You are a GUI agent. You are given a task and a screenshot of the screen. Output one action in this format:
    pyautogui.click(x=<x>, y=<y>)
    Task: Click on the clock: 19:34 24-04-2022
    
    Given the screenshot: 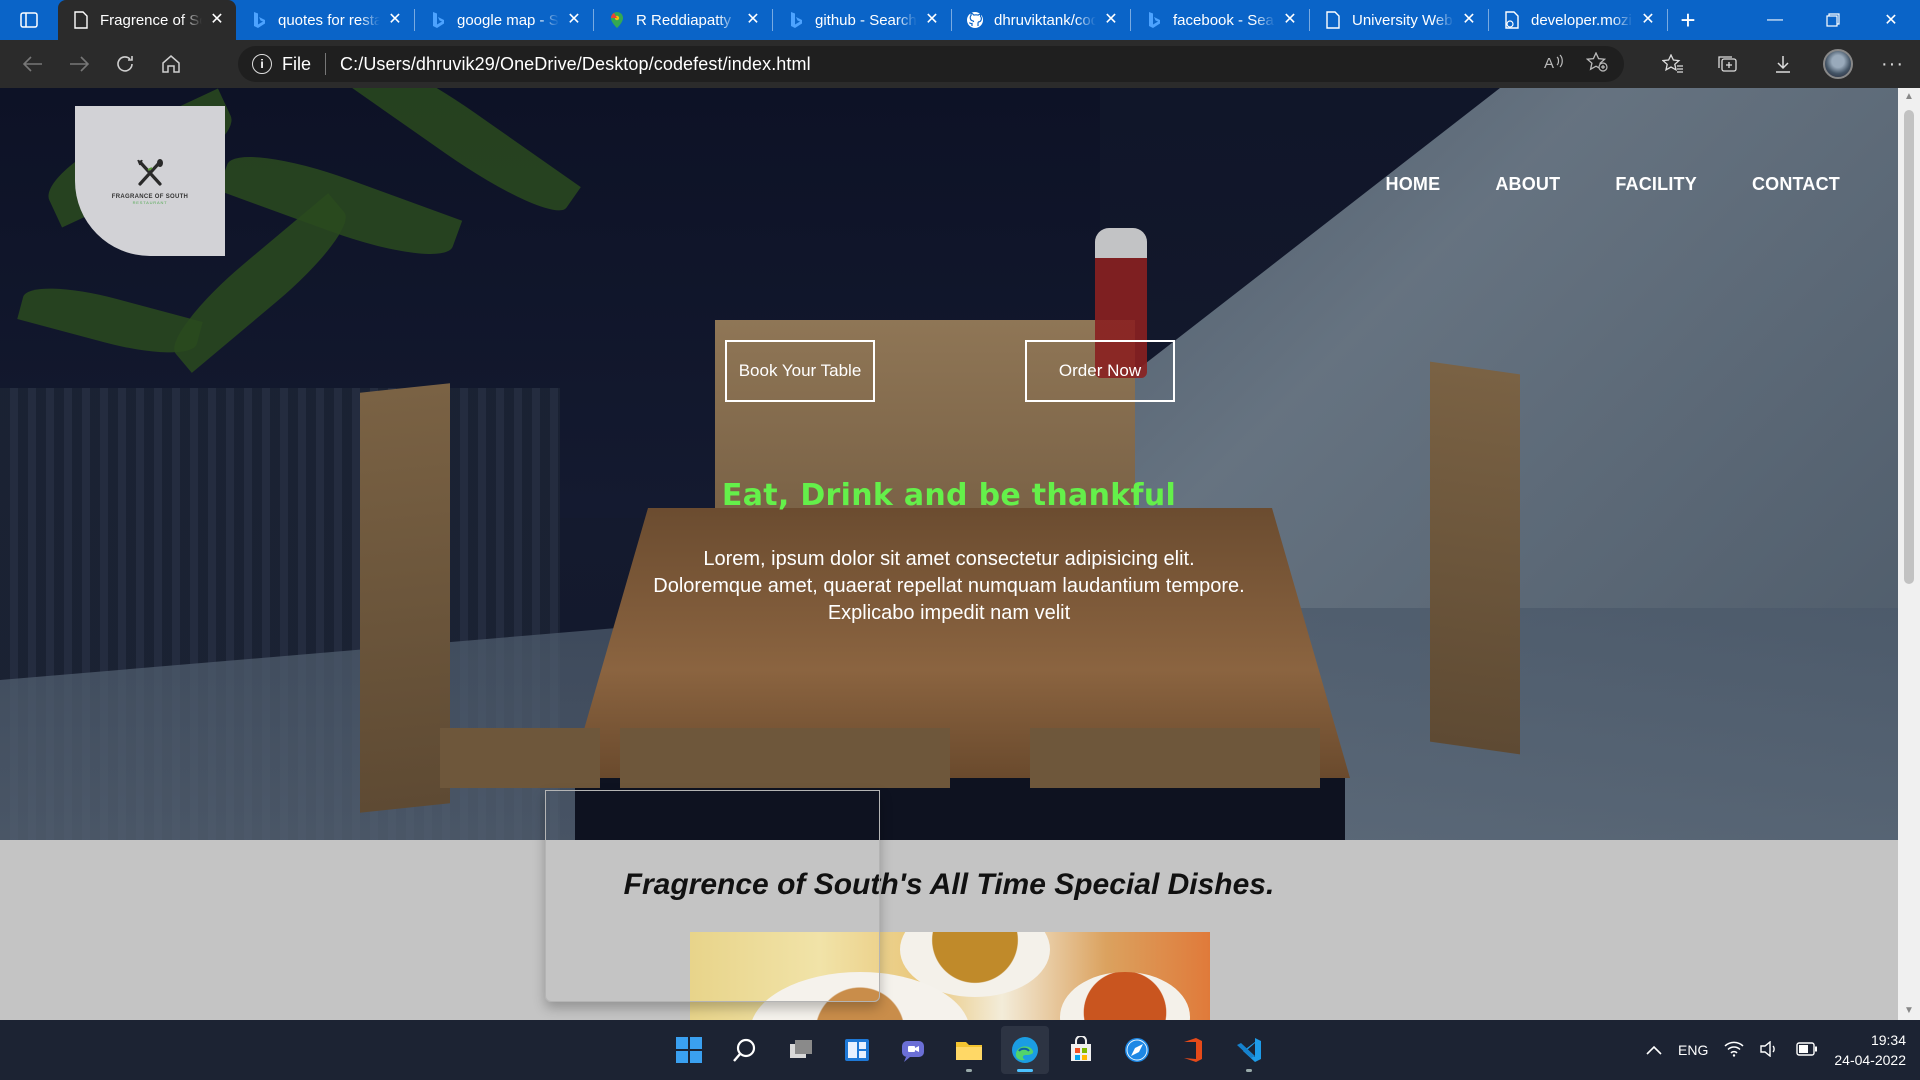 What is the action you would take?
    pyautogui.click(x=1870, y=1050)
    